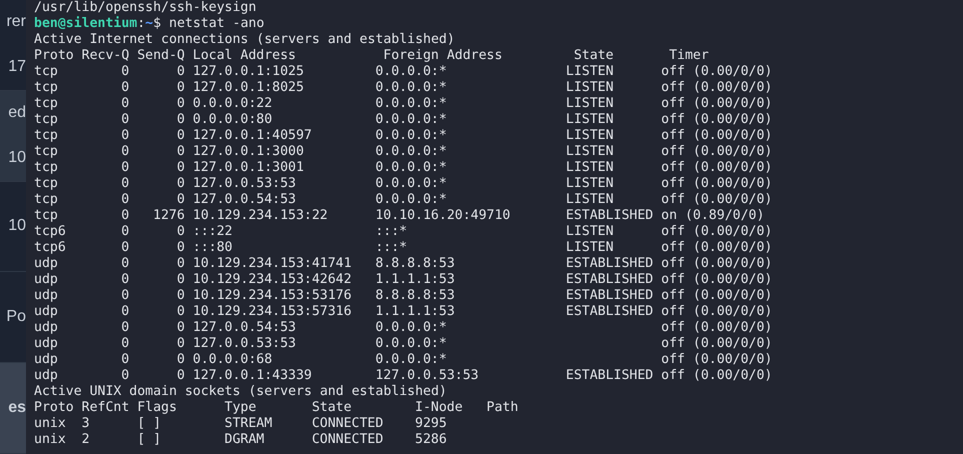  What do you see at coordinates (50, 248) in the screenshot?
I see `table-cell-text: tcp6` at bounding box center [50, 248].